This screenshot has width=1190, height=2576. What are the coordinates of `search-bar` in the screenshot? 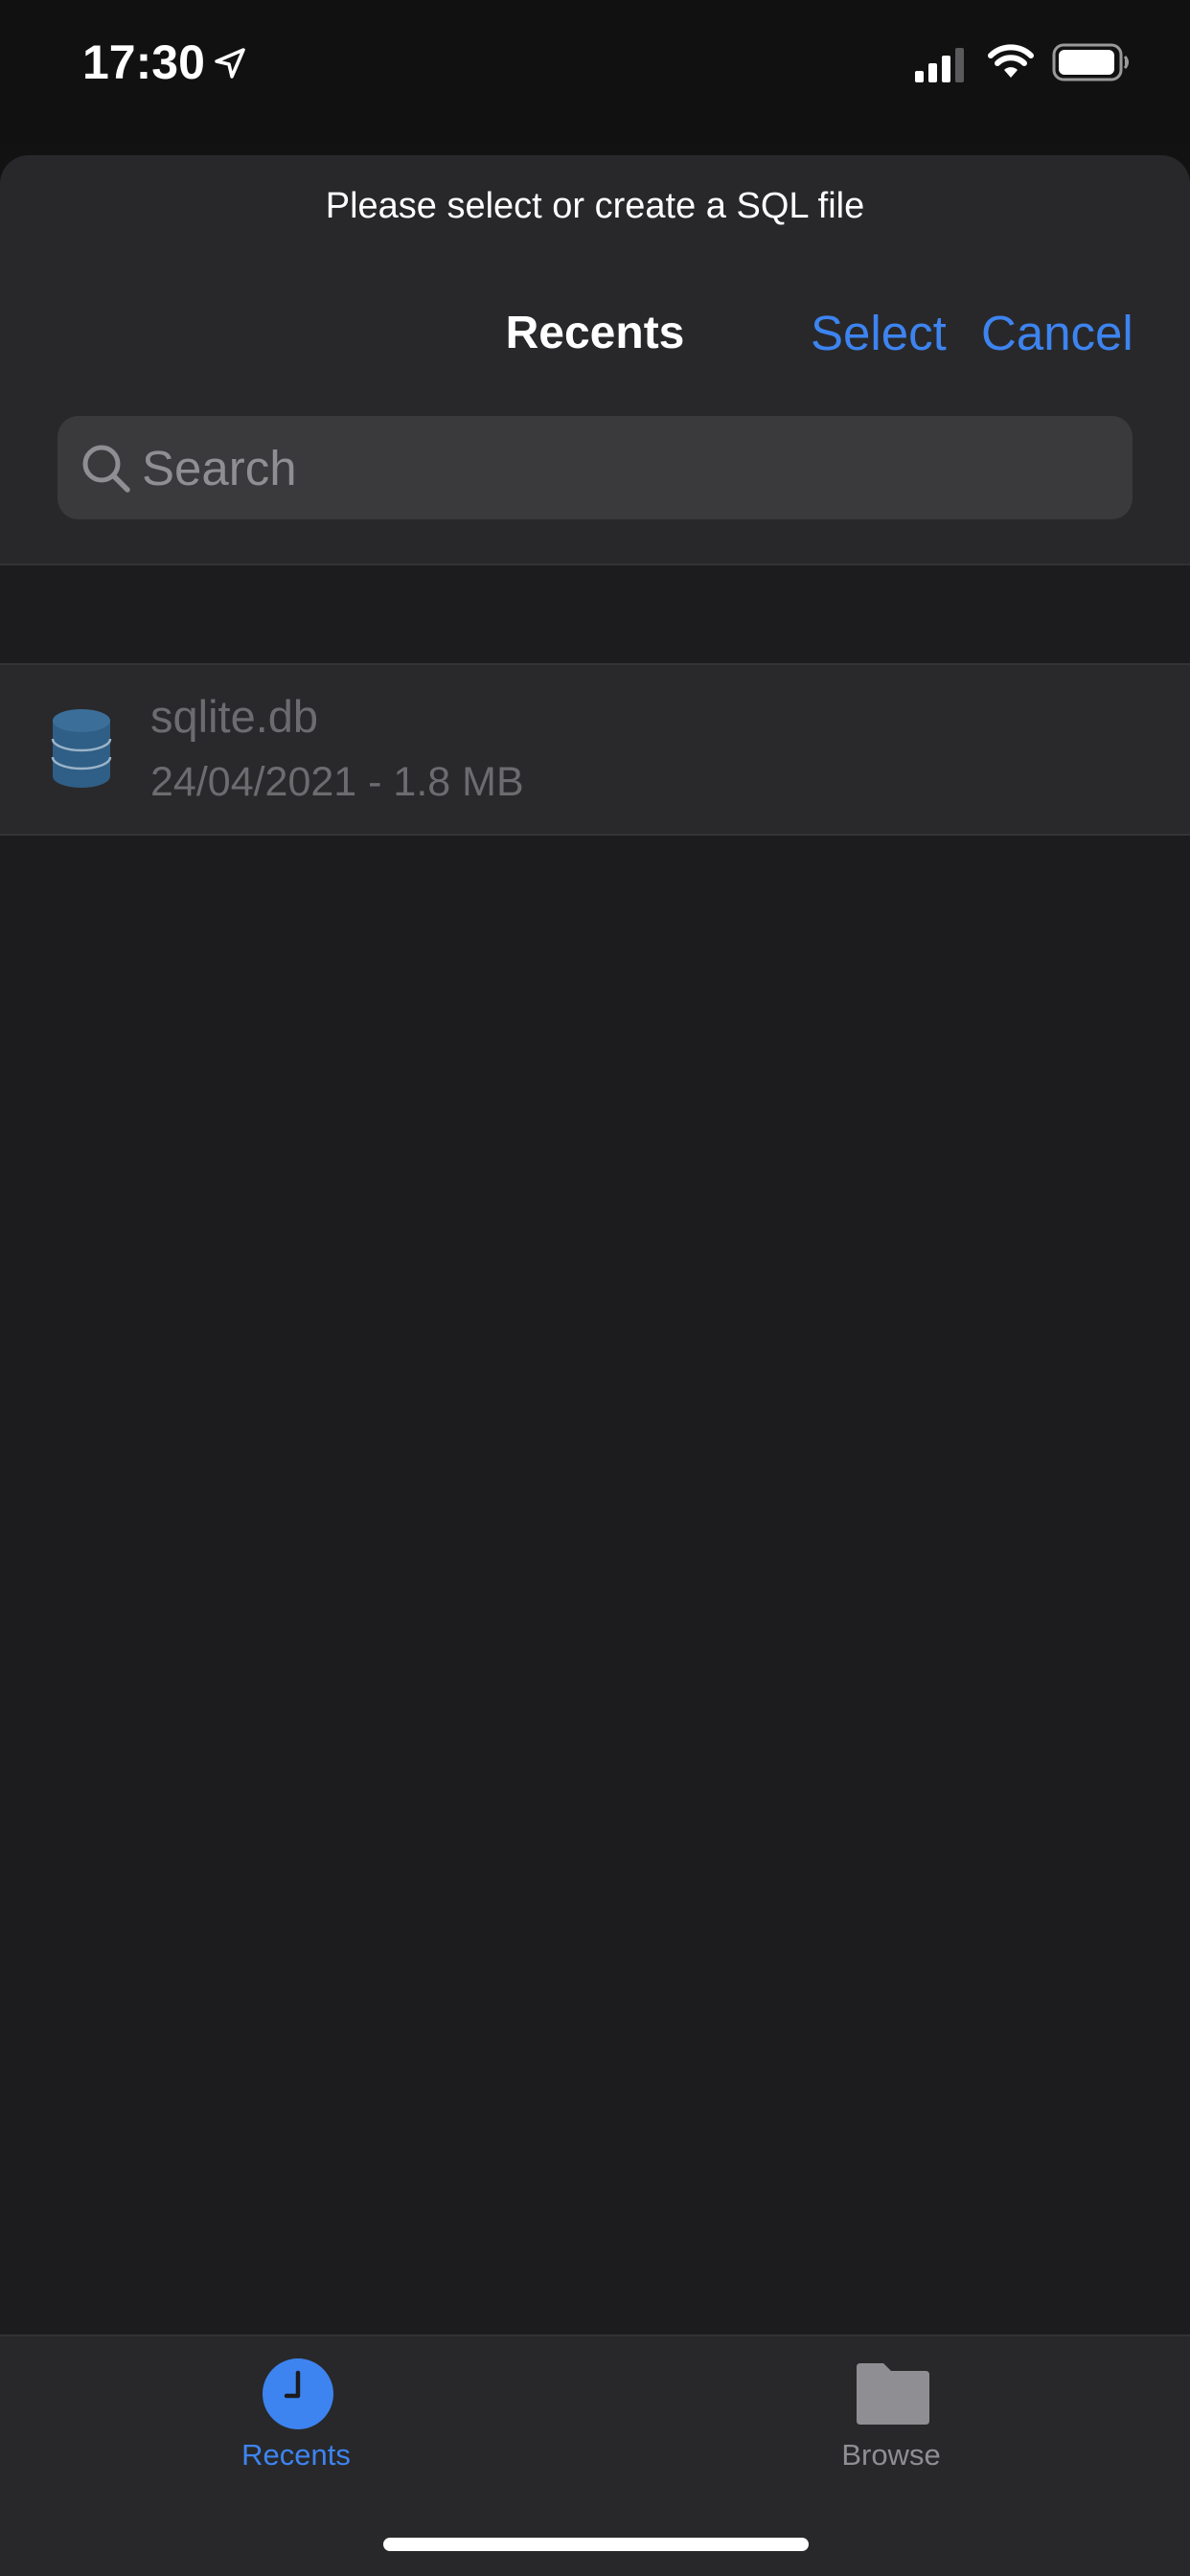 It's located at (595, 467).